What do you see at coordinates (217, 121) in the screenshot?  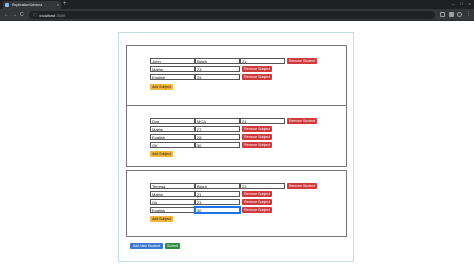 I see `student-surname-input: MCA` at bounding box center [217, 121].